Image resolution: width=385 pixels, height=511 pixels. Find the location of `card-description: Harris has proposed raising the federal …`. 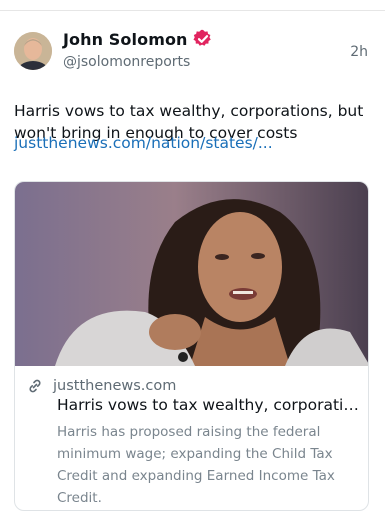

card-description: Harris has proposed raising the federal … is located at coordinates (196, 465).